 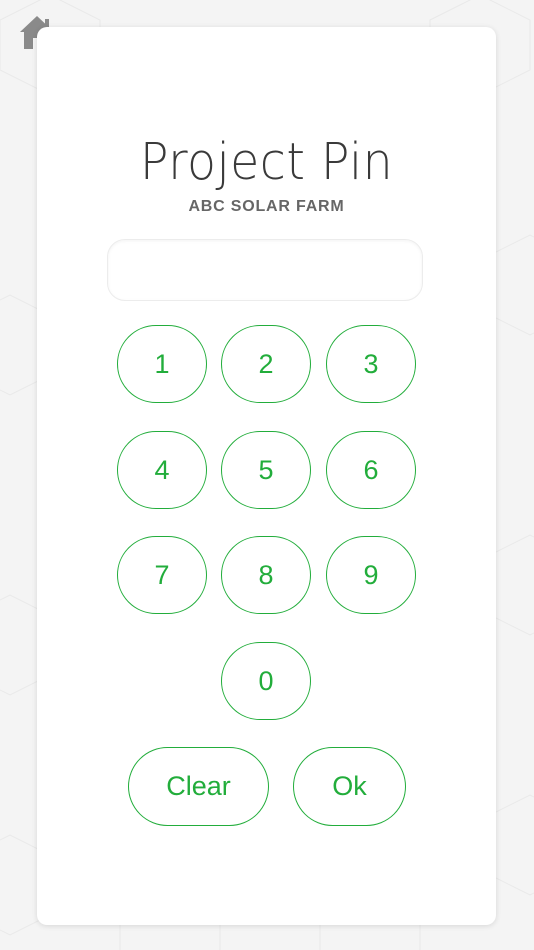 I want to click on key-6-button: 6, so click(x=371, y=470).